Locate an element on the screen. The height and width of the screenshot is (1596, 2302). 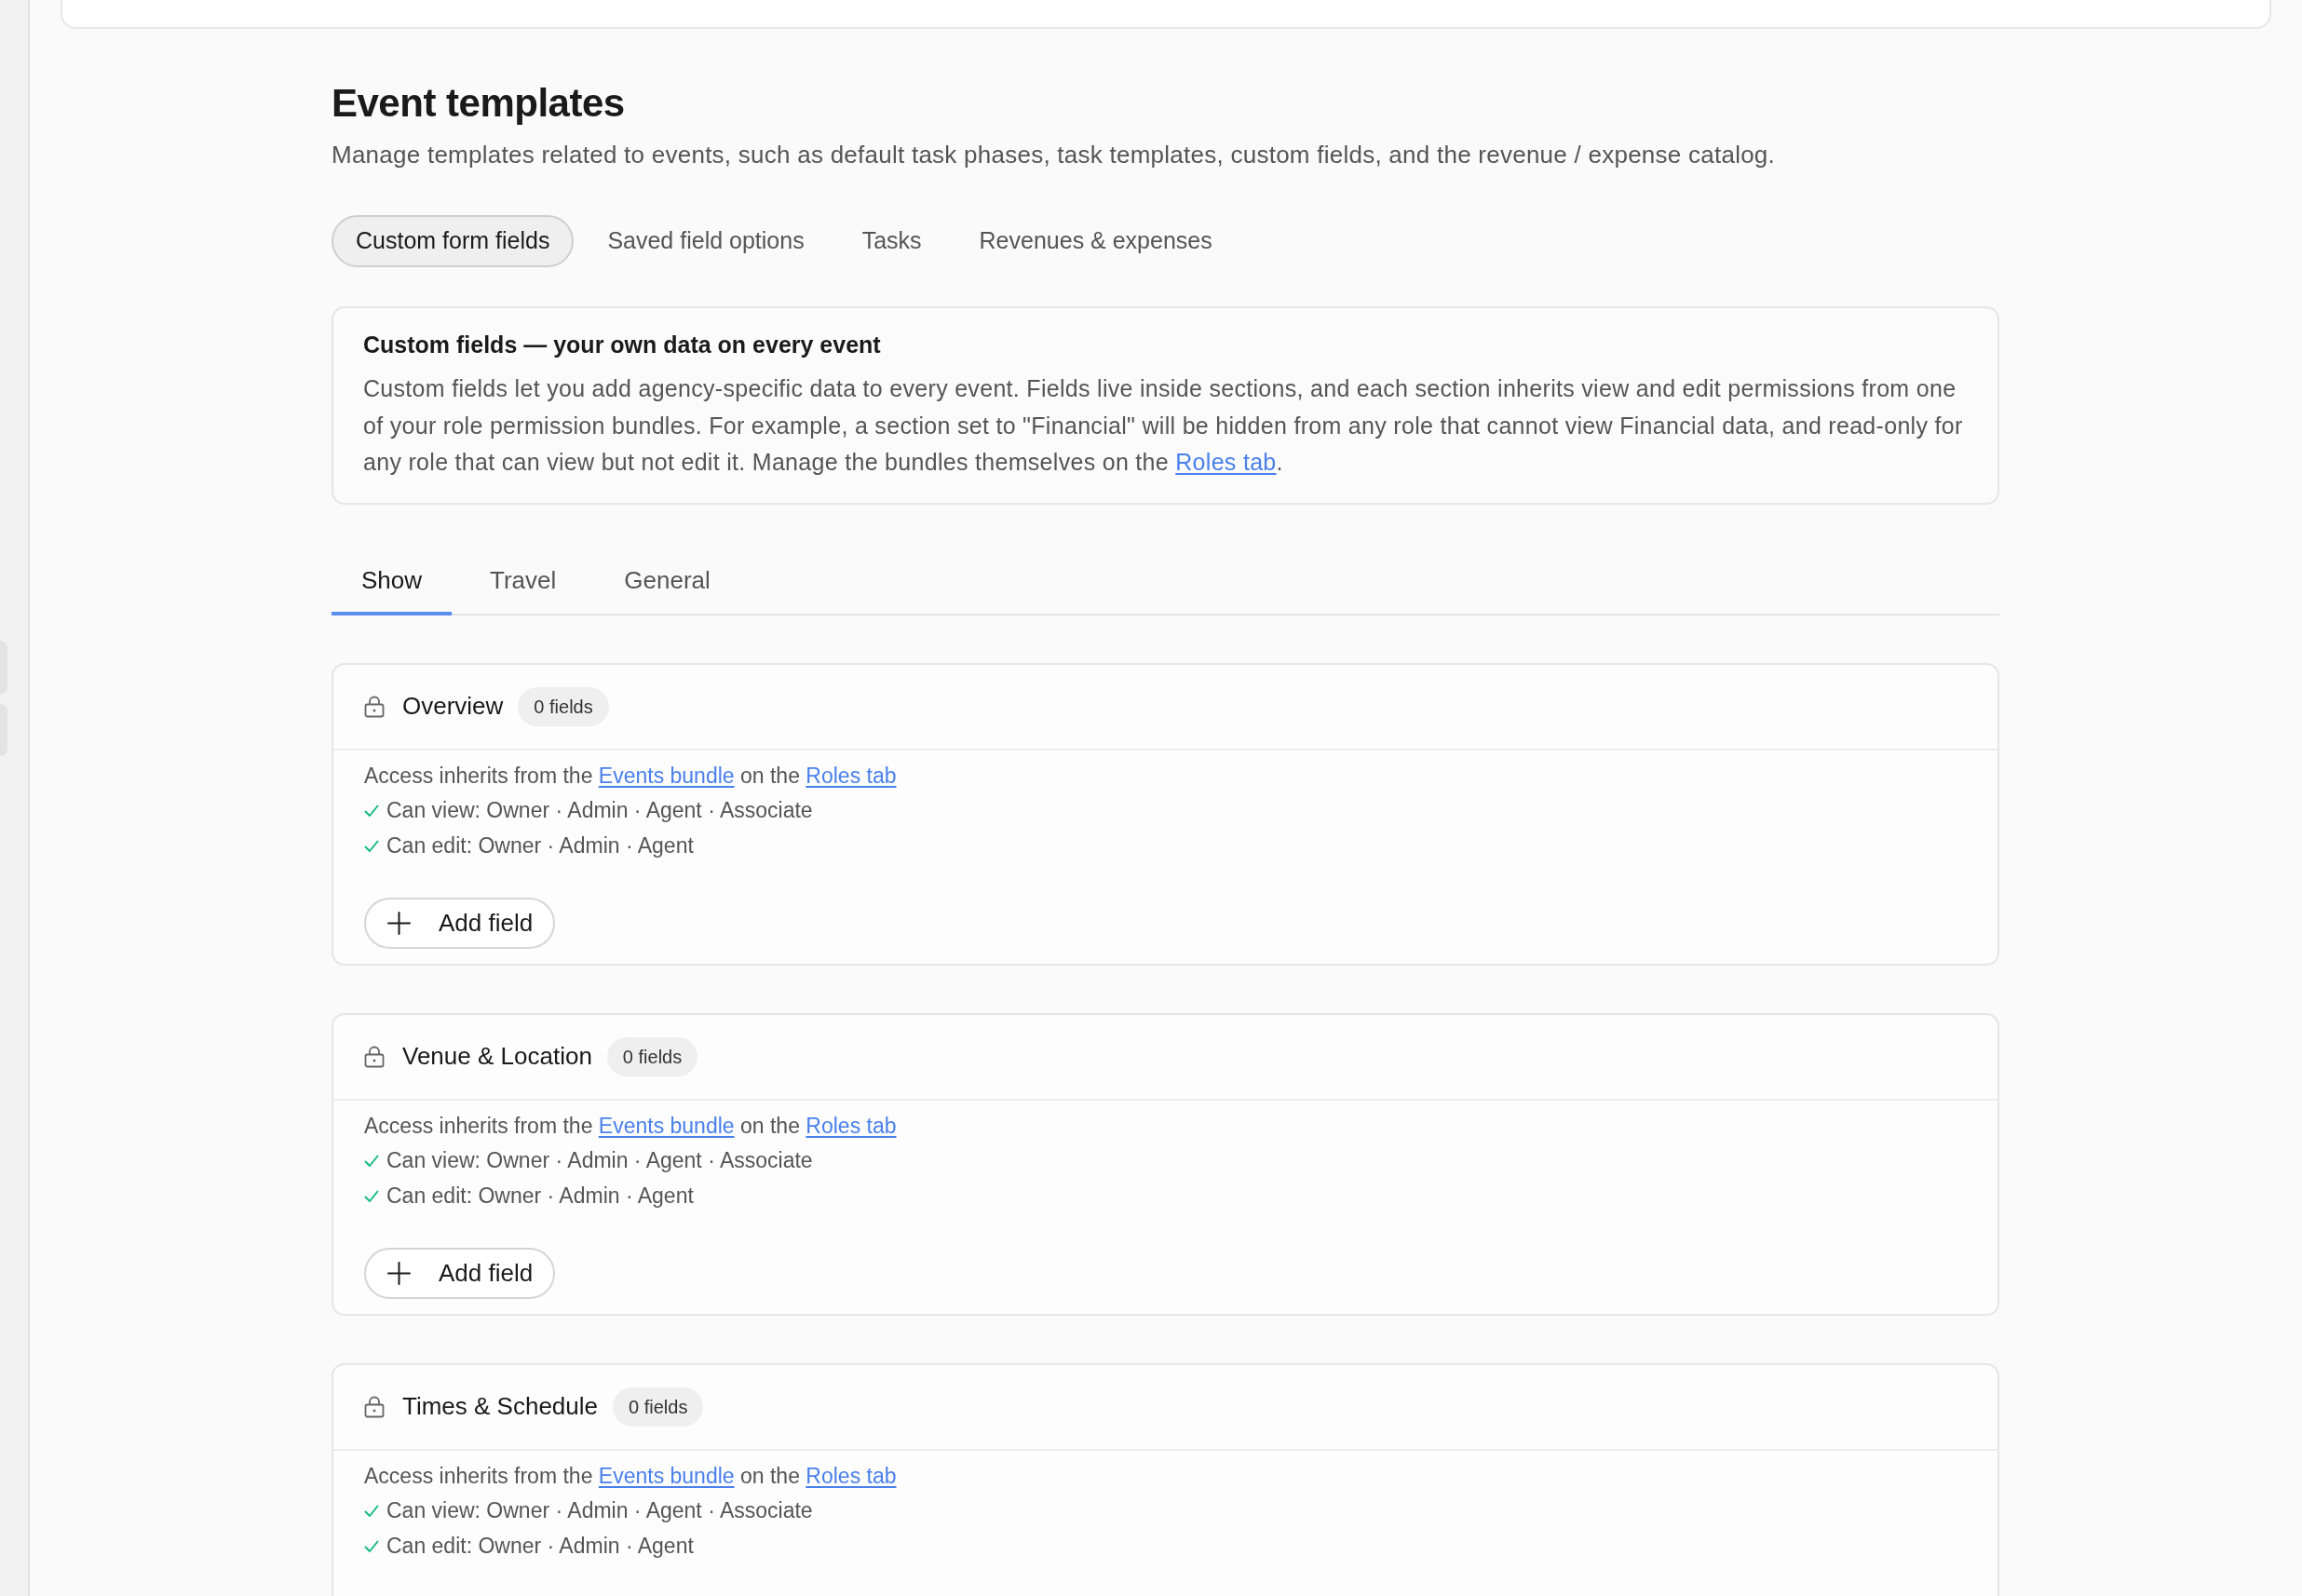
tab: Revenues & expenses is located at coordinates (1096, 241).